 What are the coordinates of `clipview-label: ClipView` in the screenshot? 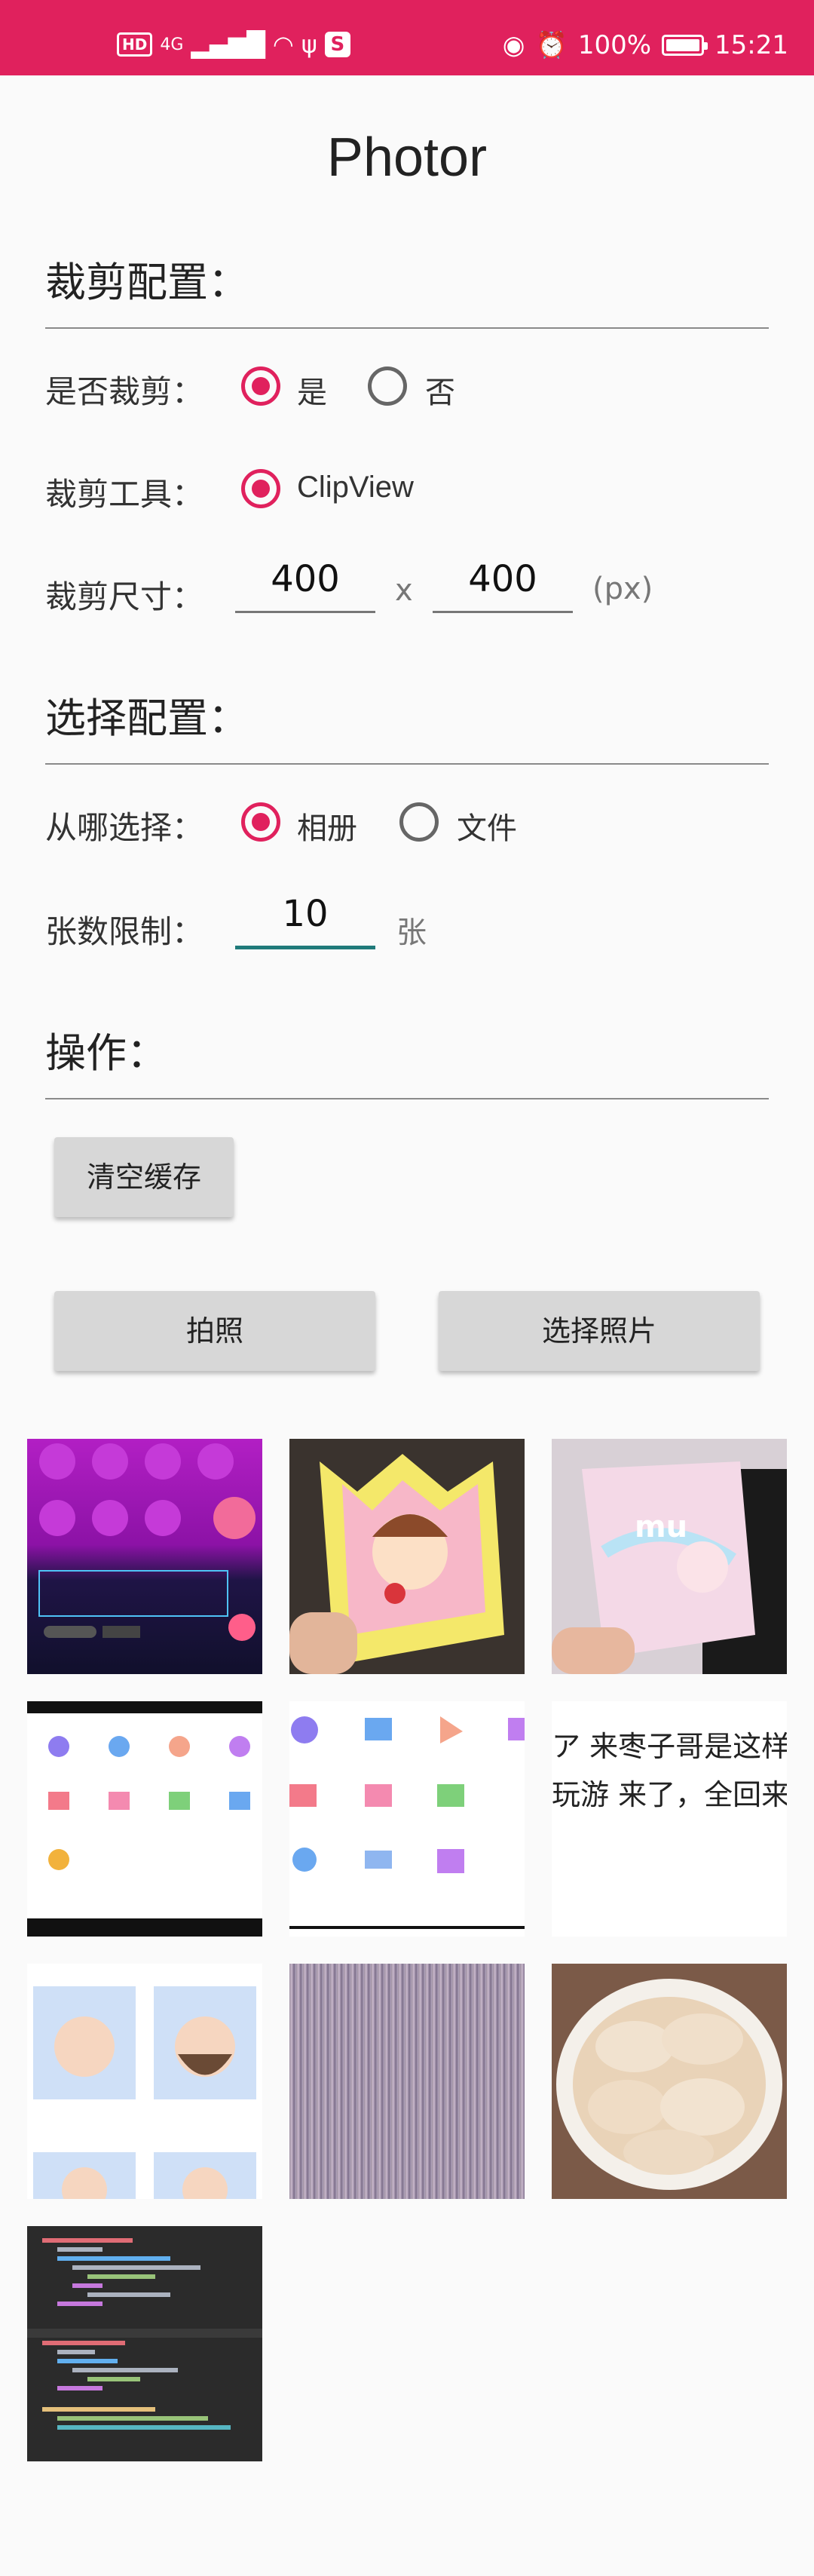 It's located at (355, 487).